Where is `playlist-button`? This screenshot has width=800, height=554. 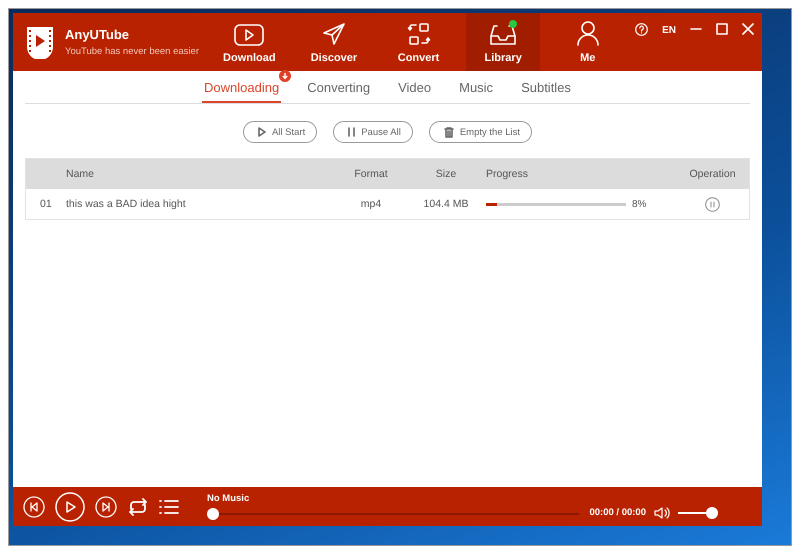 playlist-button is located at coordinates (169, 506).